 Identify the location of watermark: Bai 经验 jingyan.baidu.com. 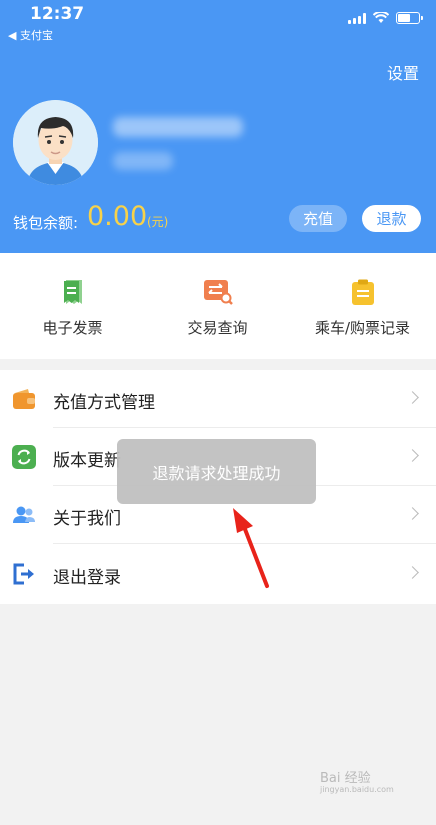
(357, 783).